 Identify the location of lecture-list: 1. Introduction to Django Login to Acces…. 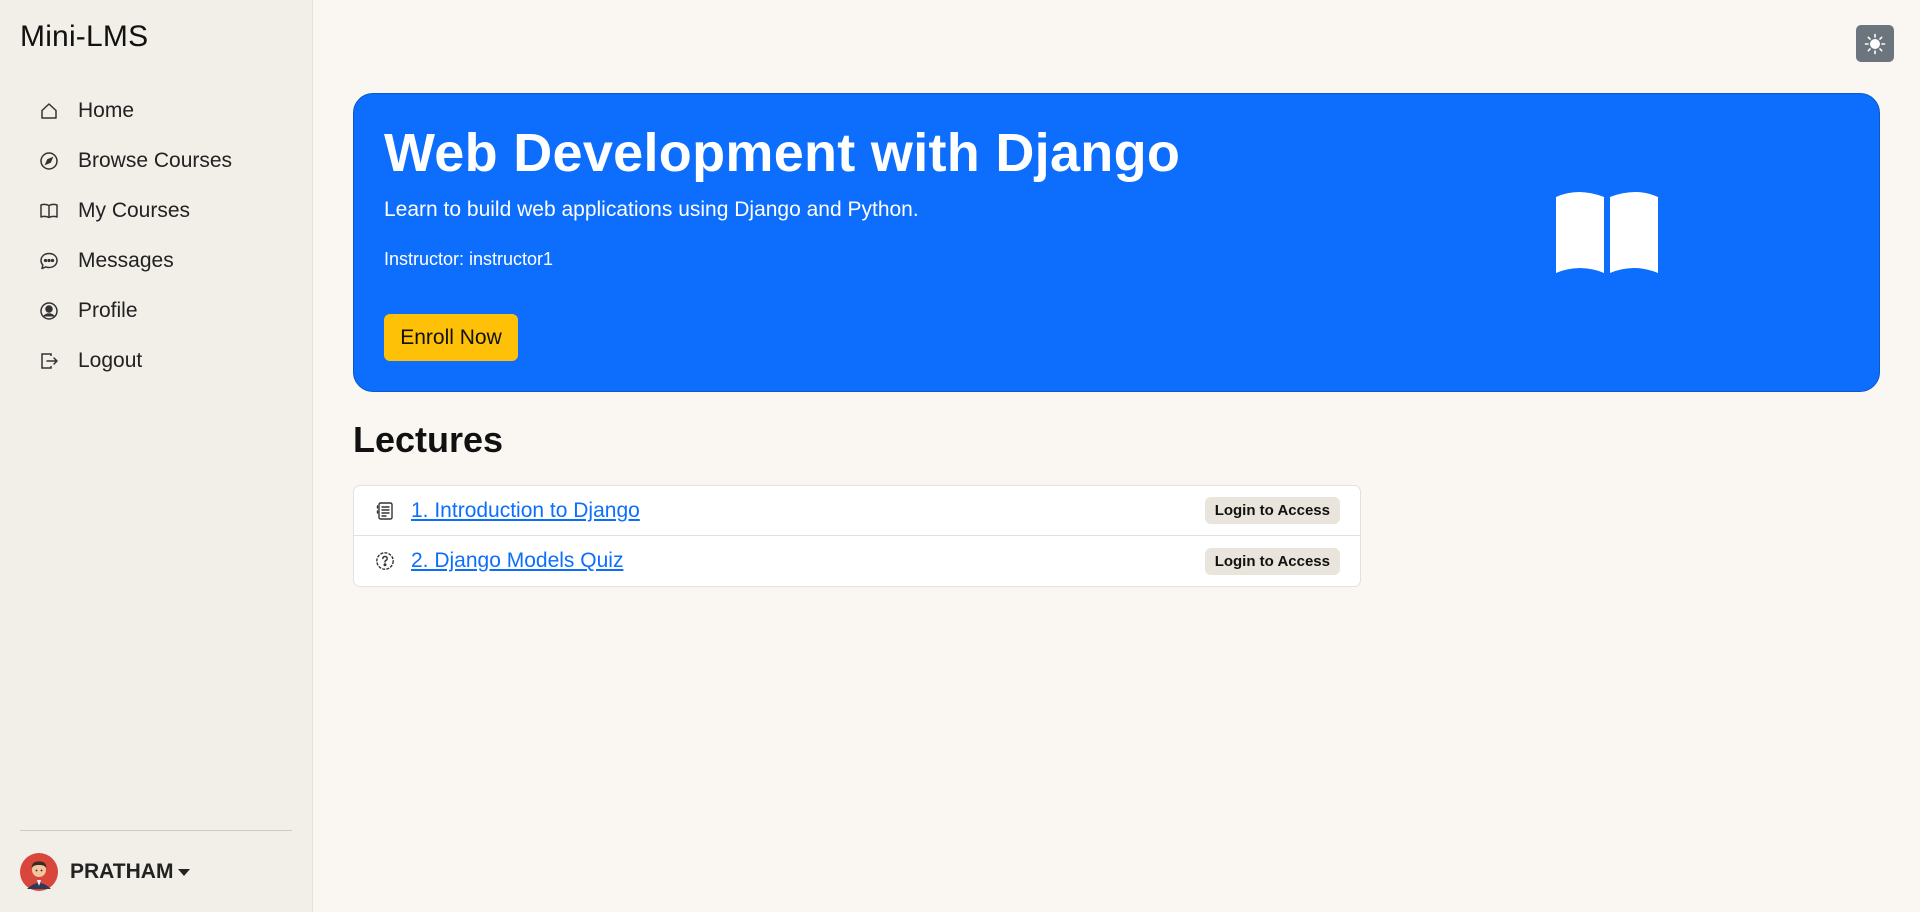
(857, 536).